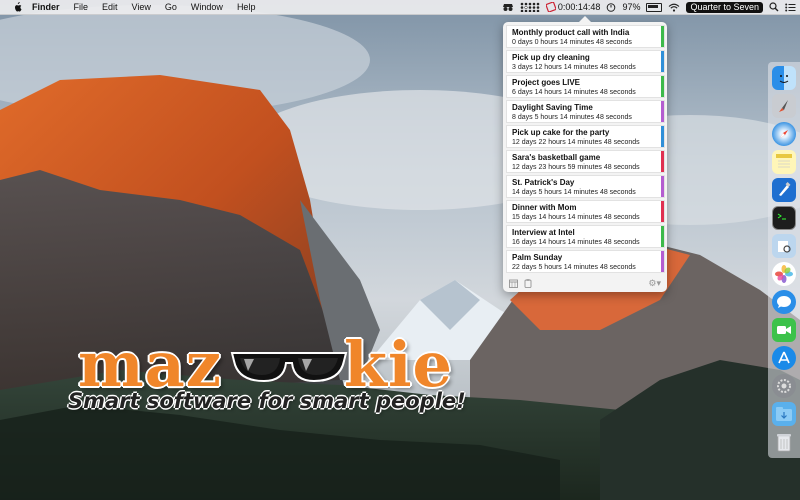 The height and width of the screenshot is (500, 800). Describe the element at coordinates (784, 78) in the screenshot. I see `finder-icon` at that location.